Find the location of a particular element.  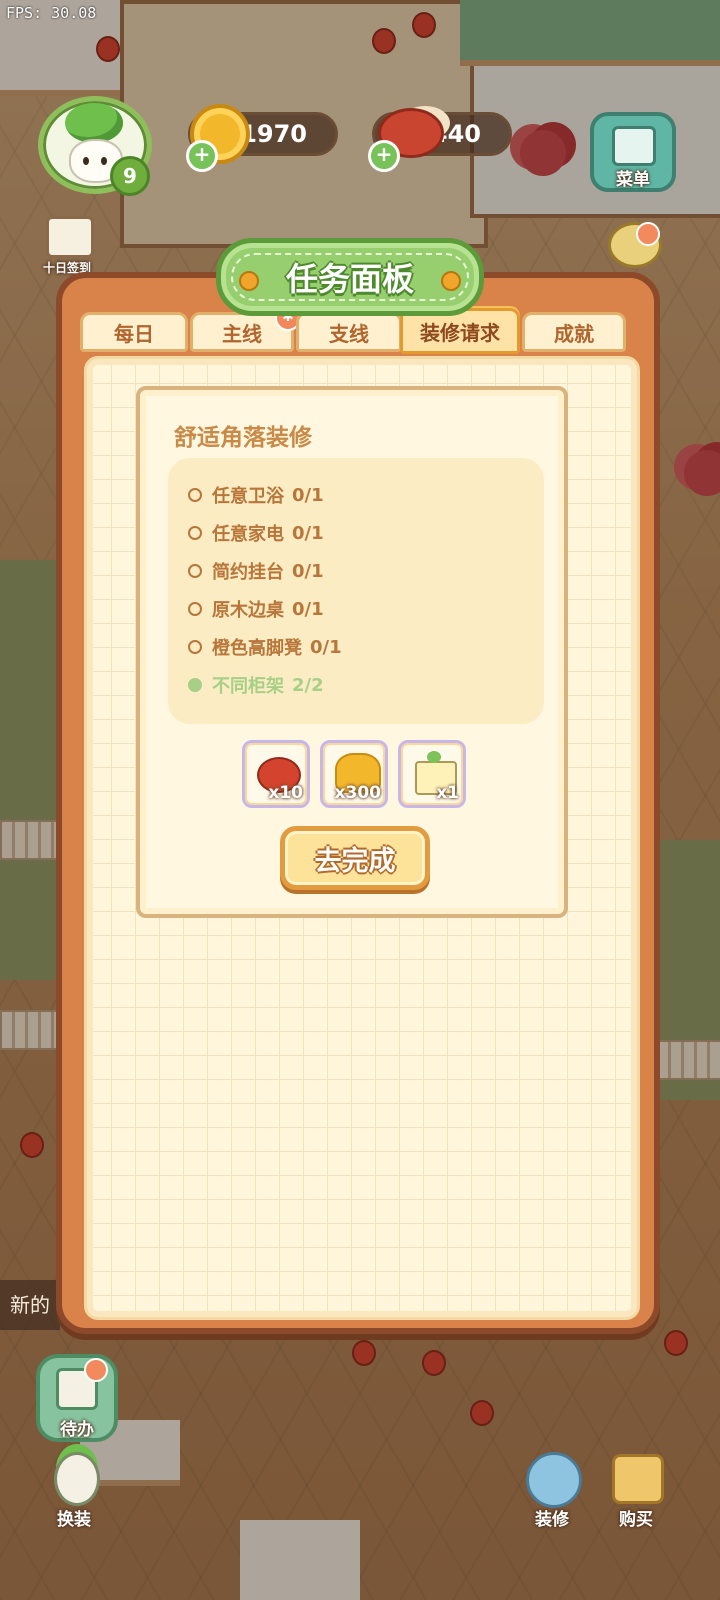

task-tabs: 每日 主线 ✱ 支线 装修请求 成就 is located at coordinates (356, 329).